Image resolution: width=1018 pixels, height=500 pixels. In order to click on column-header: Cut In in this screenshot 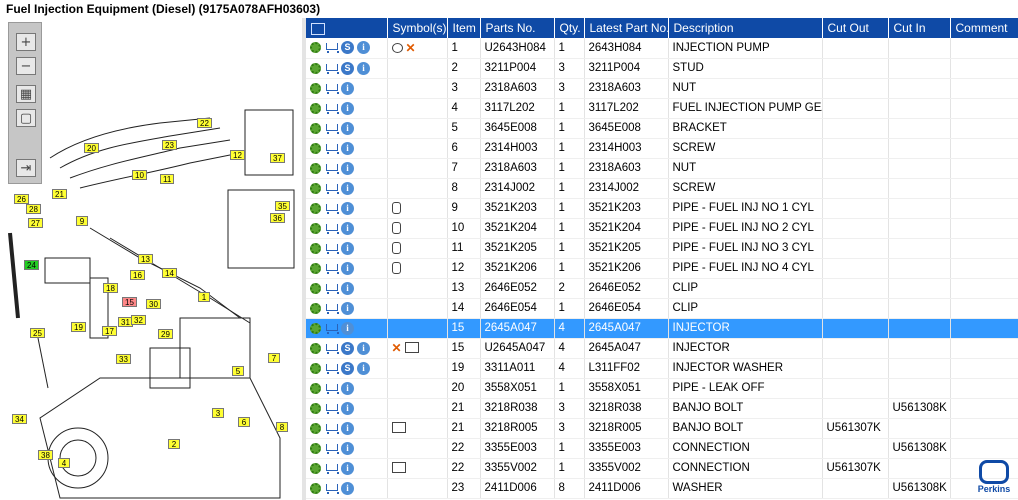, I will do `click(919, 28)`.